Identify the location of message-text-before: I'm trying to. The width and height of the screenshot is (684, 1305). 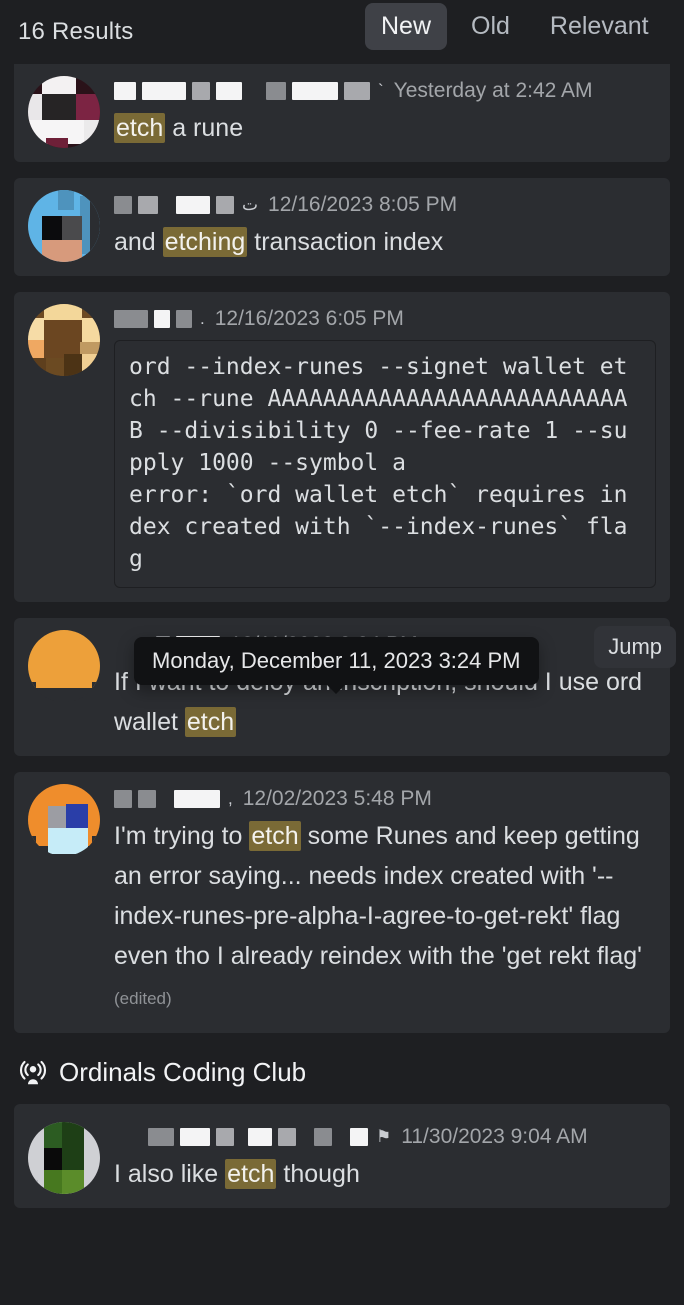
(182, 836).